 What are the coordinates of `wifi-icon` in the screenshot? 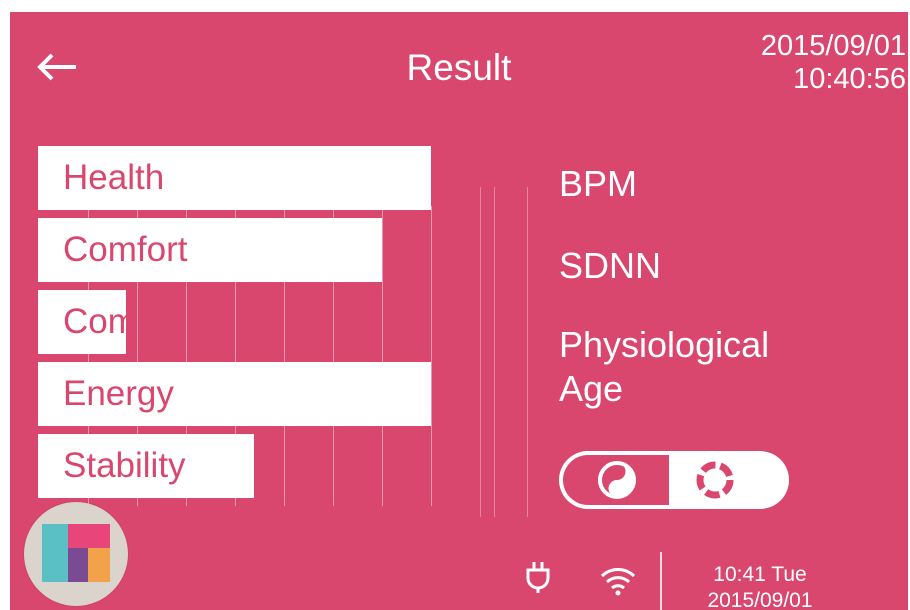 It's located at (618, 582).